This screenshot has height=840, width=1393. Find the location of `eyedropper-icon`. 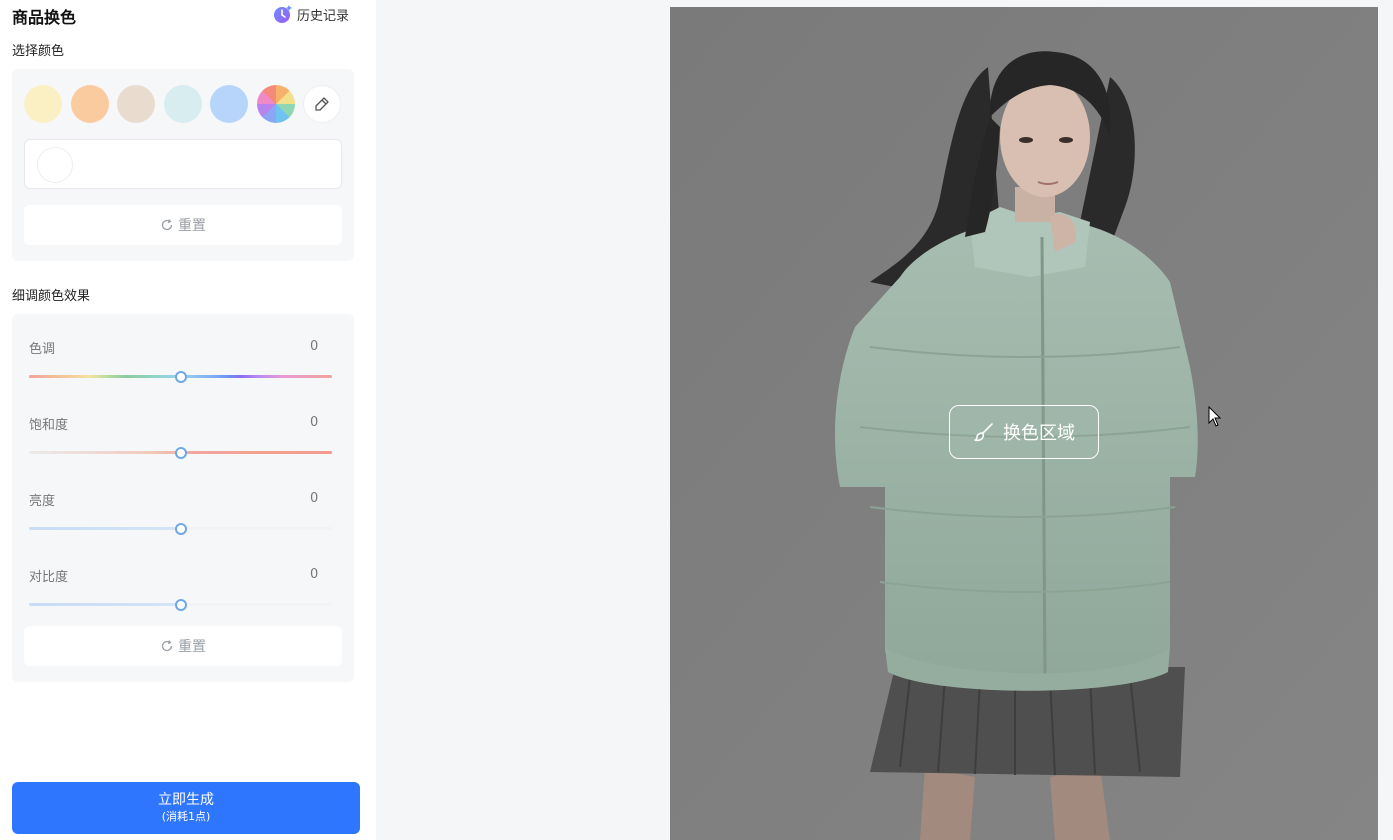

eyedropper-icon is located at coordinates (322, 104).